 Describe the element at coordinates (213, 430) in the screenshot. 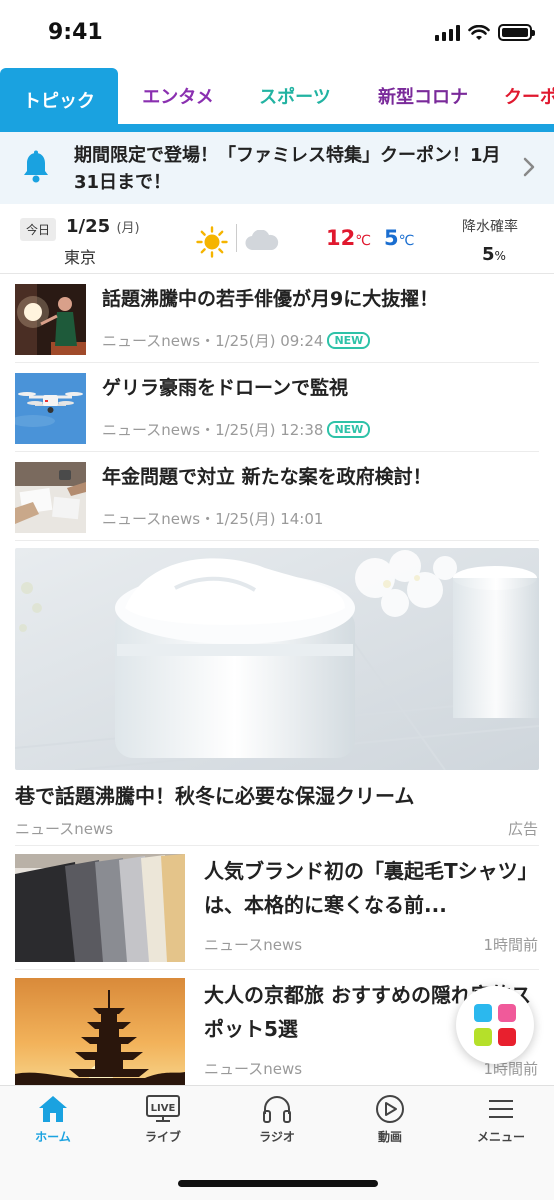

I see `news-source-time: ニュースnews・1/25(月) 12:38` at that location.